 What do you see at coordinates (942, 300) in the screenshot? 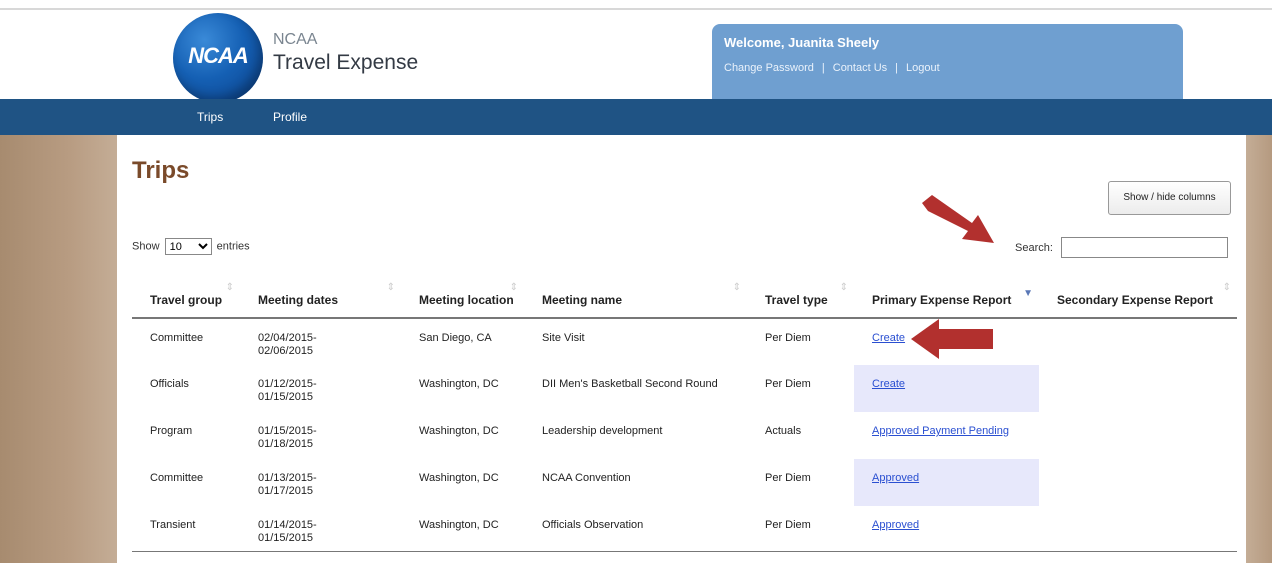
I see `column-label: Primary Expense Report` at bounding box center [942, 300].